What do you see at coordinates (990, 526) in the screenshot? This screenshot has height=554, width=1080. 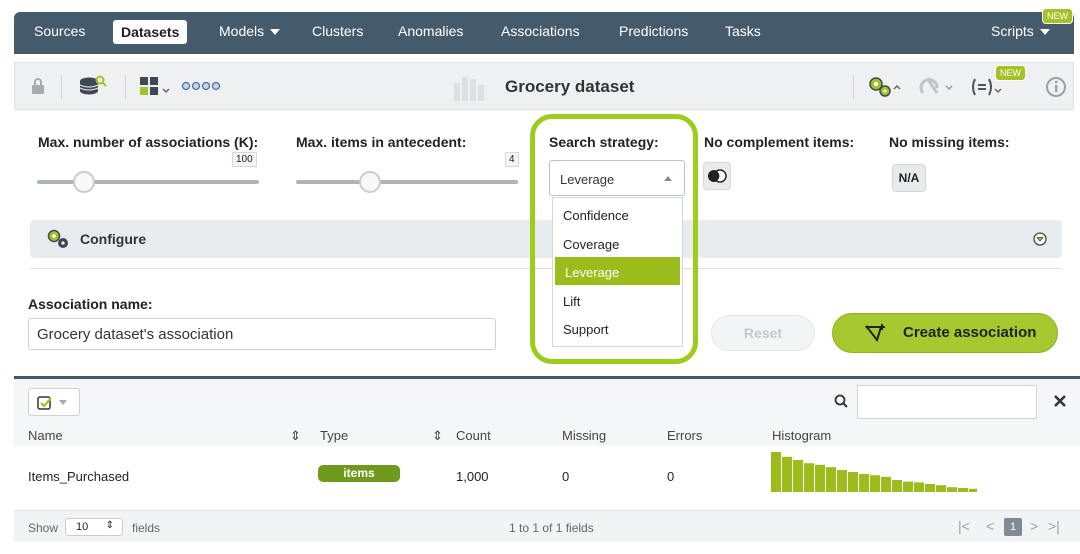 I see `previous-page-icon: <` at bounding box center [990, 526].